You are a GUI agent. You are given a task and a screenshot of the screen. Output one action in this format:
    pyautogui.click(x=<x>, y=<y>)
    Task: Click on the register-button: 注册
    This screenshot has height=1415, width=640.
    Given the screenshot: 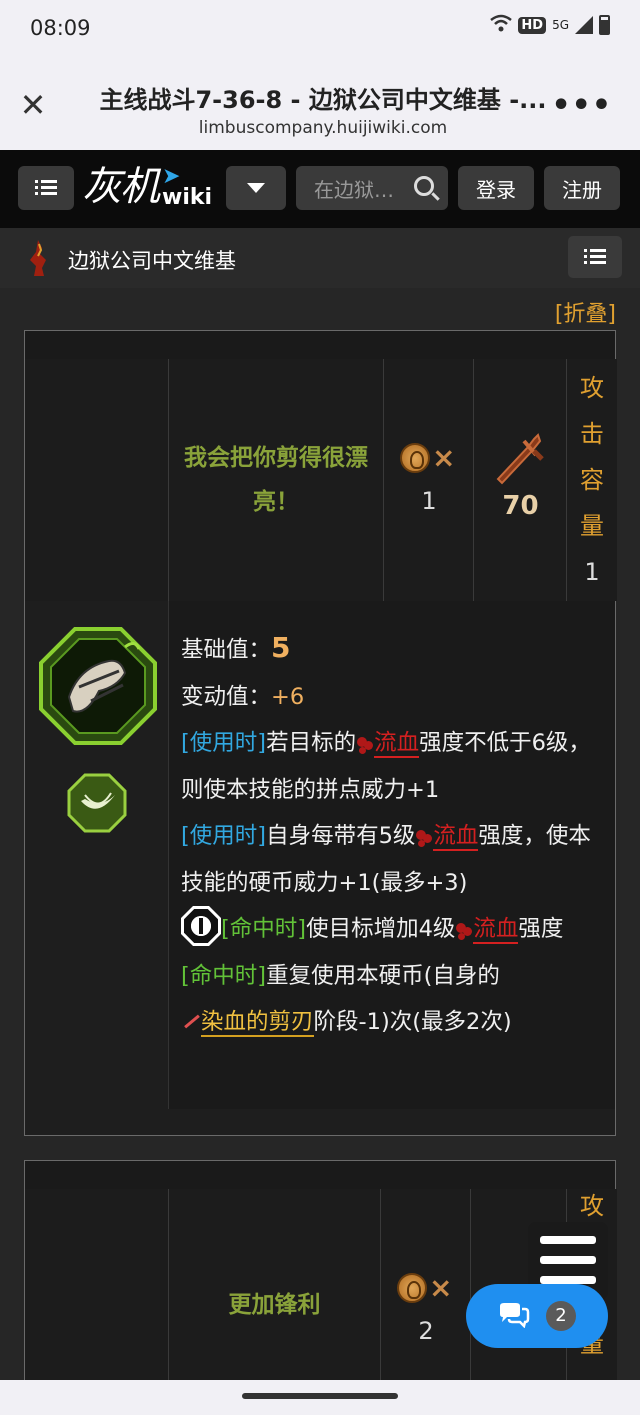 What is the action you would take?
    pyautogui.click(x=582, y=188)
    